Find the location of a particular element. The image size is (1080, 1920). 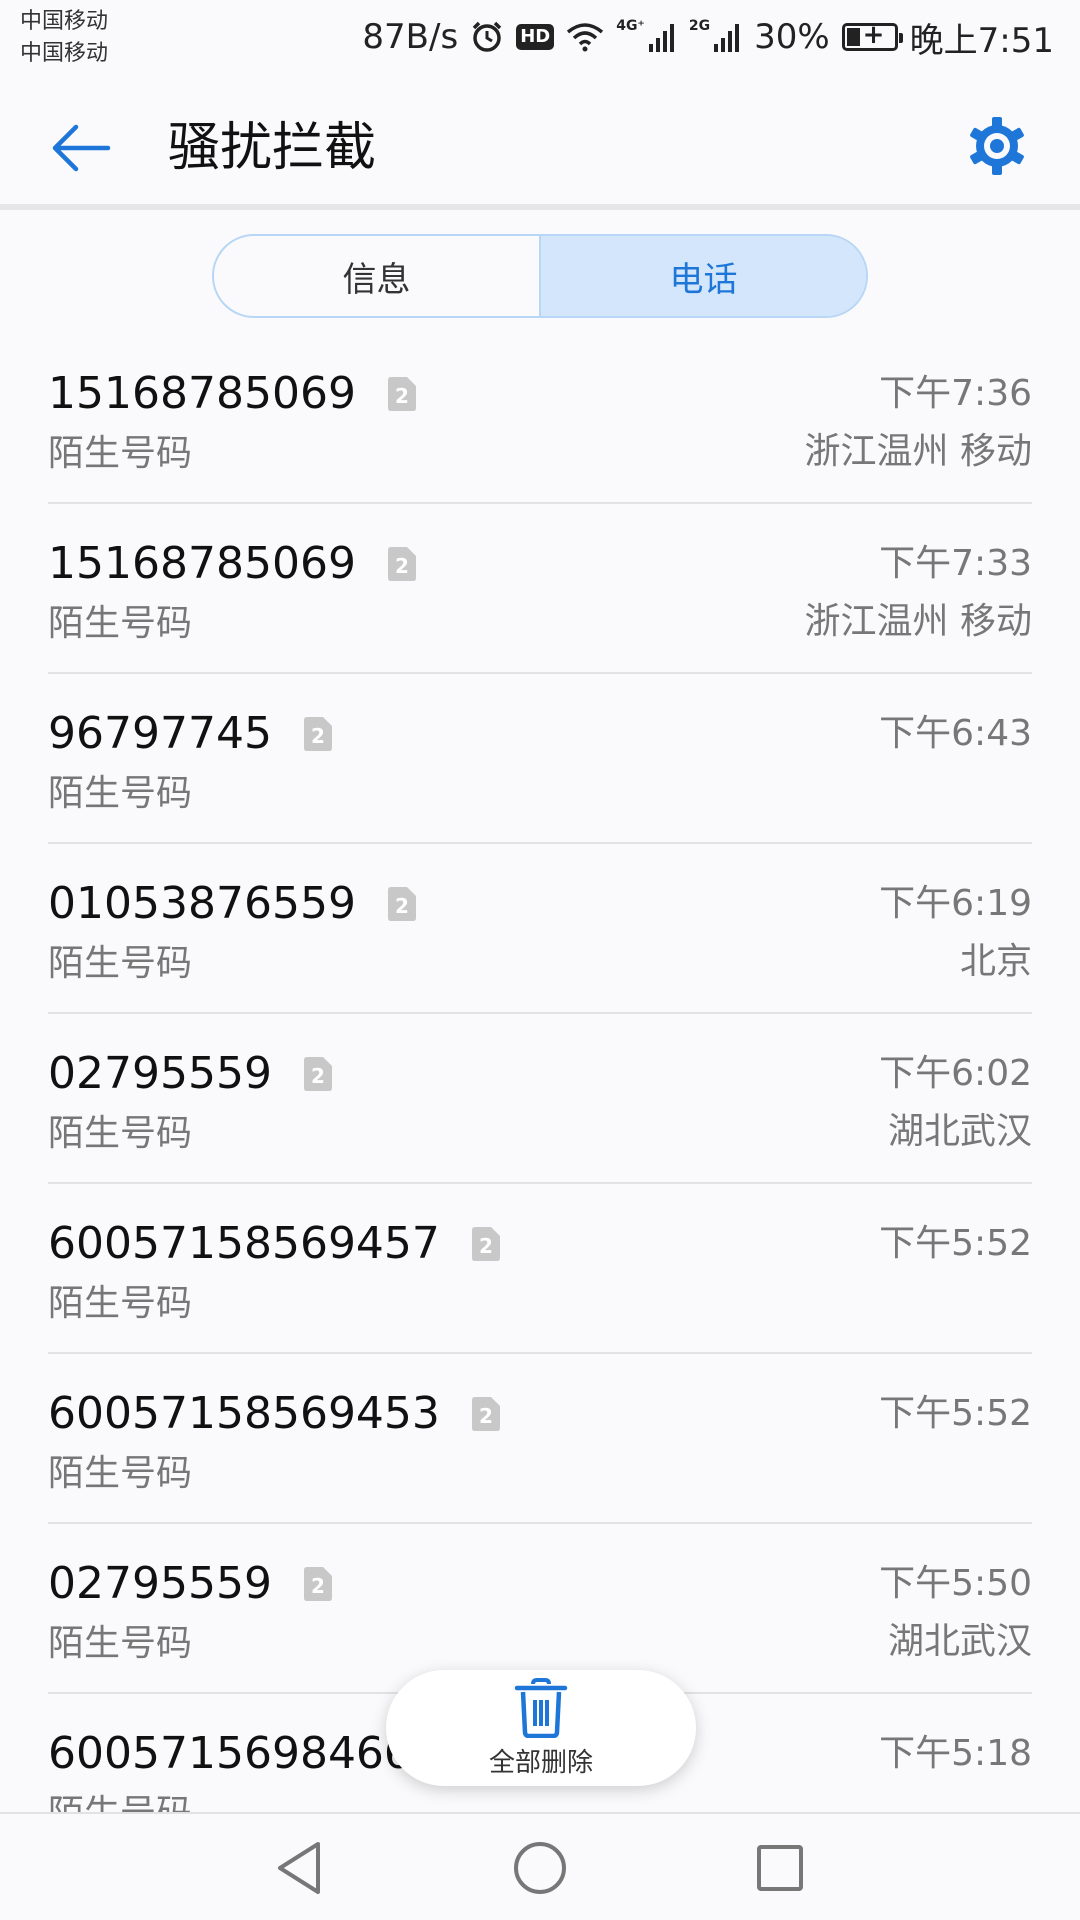

call-time: 下午6:19 is located at coordinates (955, 903).